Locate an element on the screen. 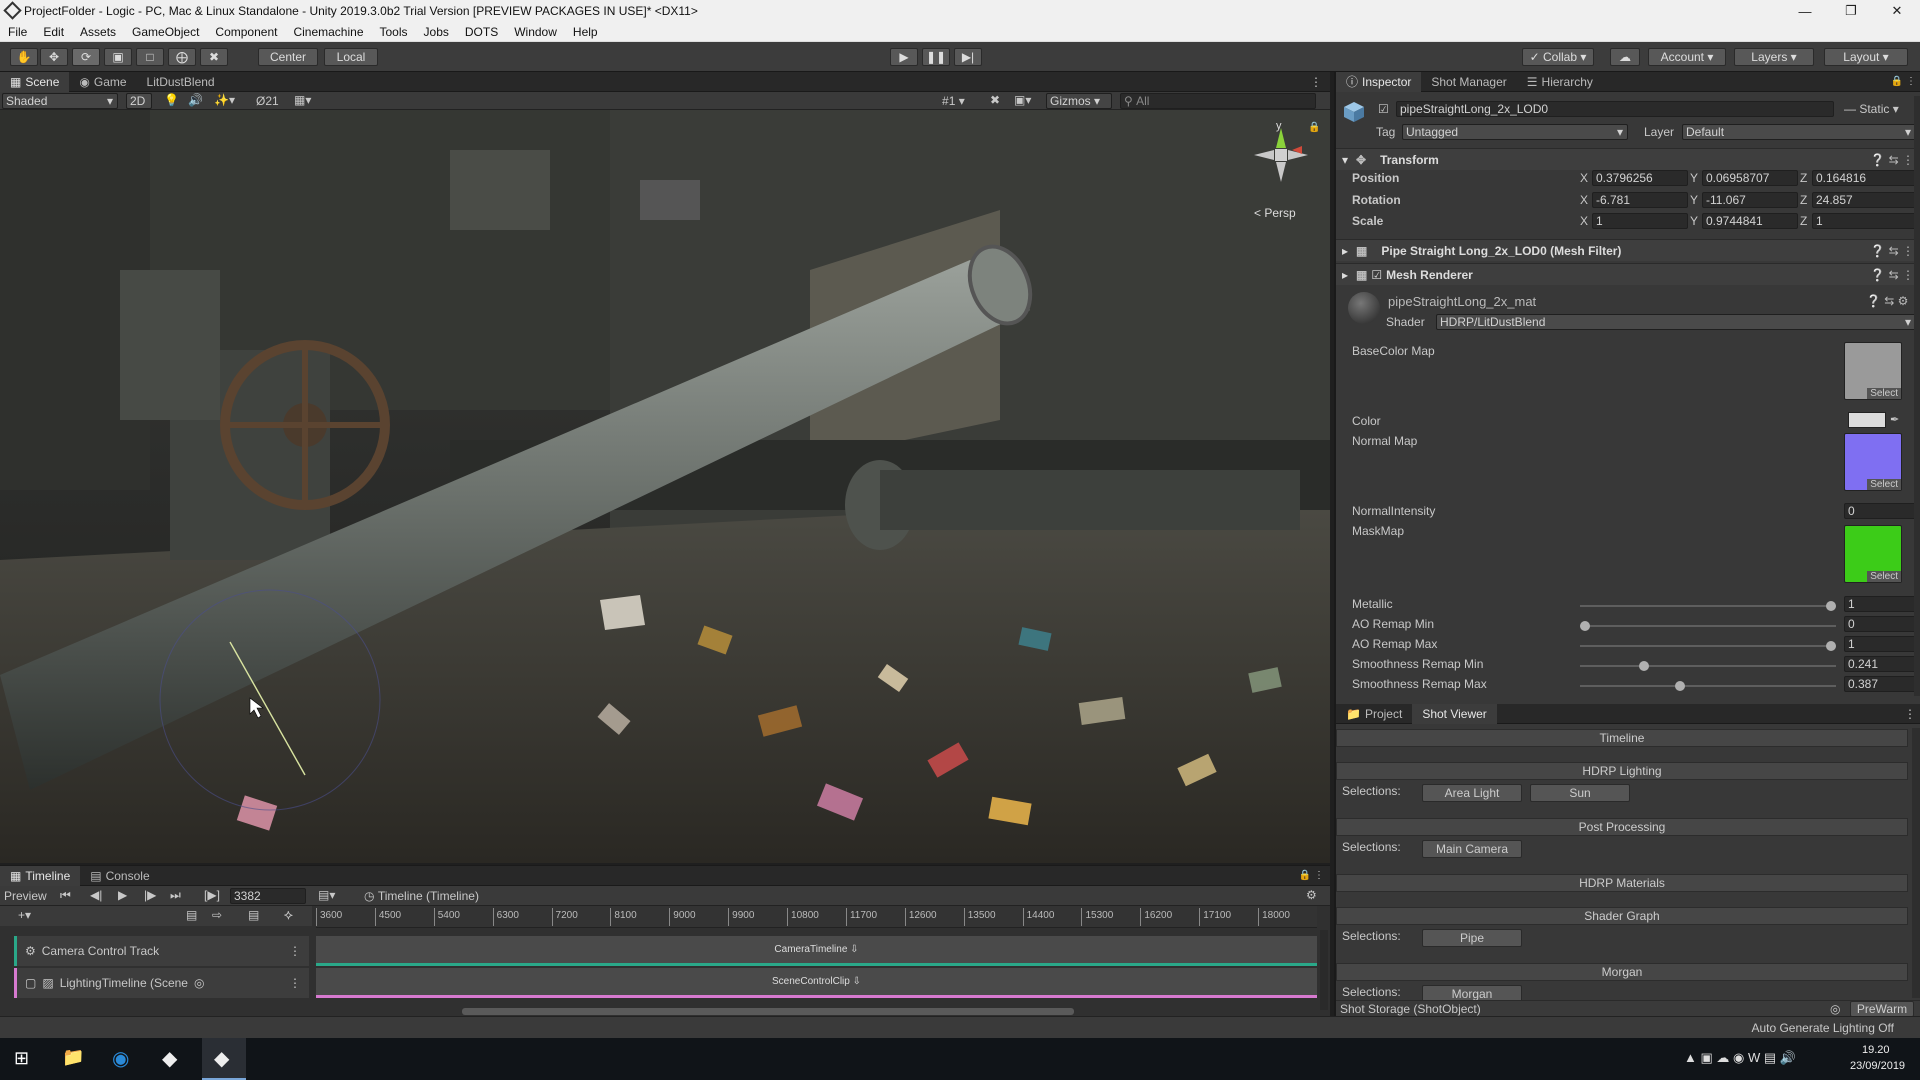 This screenshot has width=1920, height=1080. rect-tool-icon: □ is located at coordinates (150, 57).